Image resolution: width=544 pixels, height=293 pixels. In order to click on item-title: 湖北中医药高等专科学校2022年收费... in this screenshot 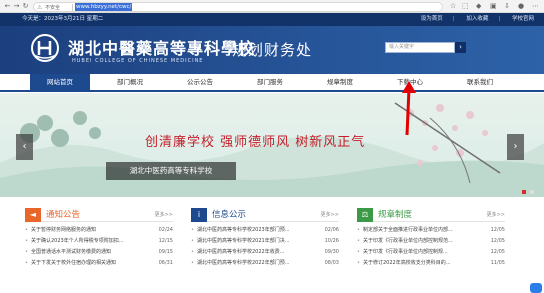, I will do `click(241, 252)`.